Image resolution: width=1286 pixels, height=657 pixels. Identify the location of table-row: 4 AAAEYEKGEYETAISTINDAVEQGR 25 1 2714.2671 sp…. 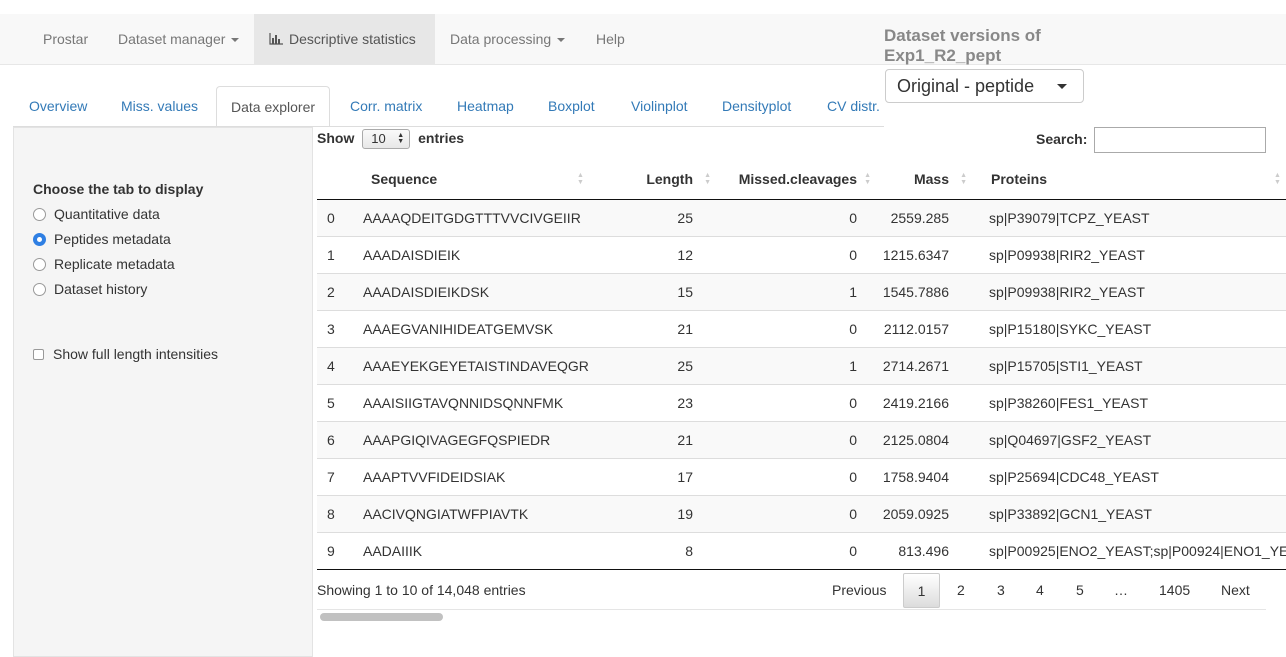
(801, 365).